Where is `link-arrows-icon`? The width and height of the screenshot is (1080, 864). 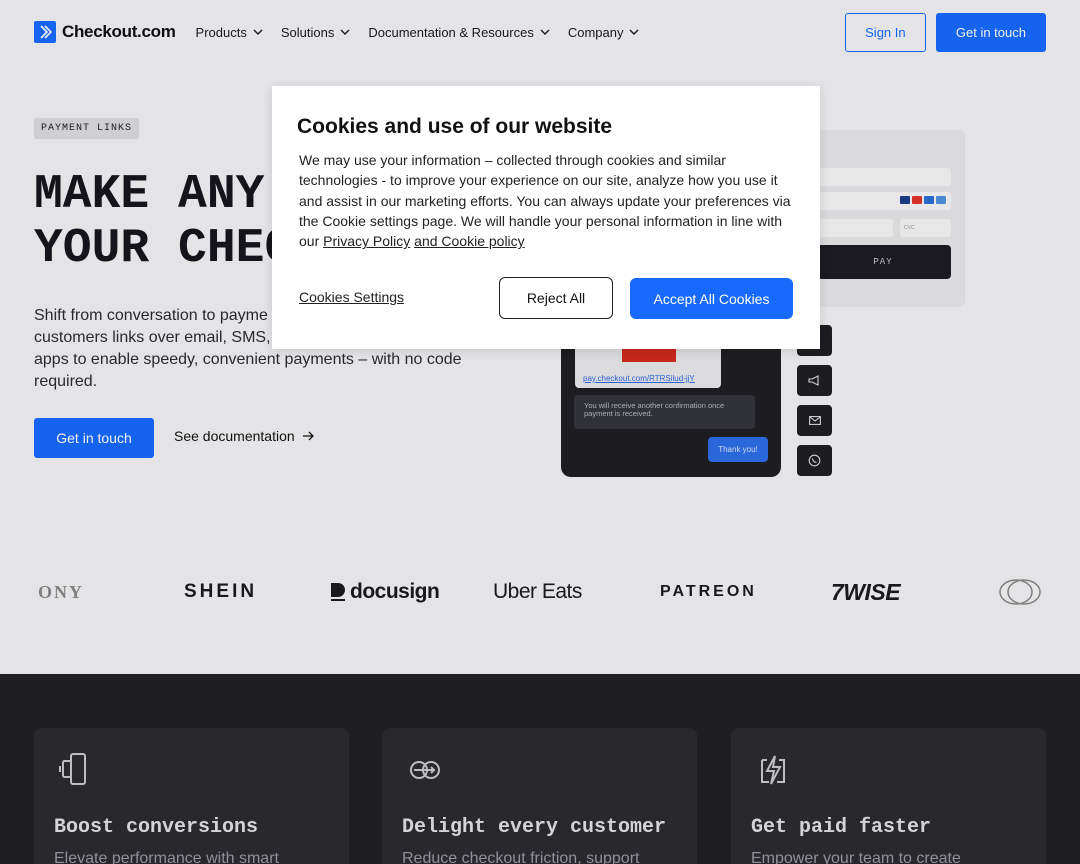 link-arrows-icon is located at coordinates (425, 770).